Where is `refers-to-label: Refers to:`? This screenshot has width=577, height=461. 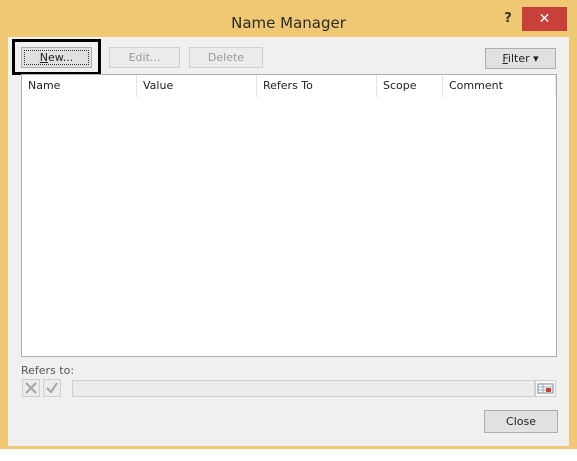 refers-to-label: Refers to: is located at coordinates (48, 370).